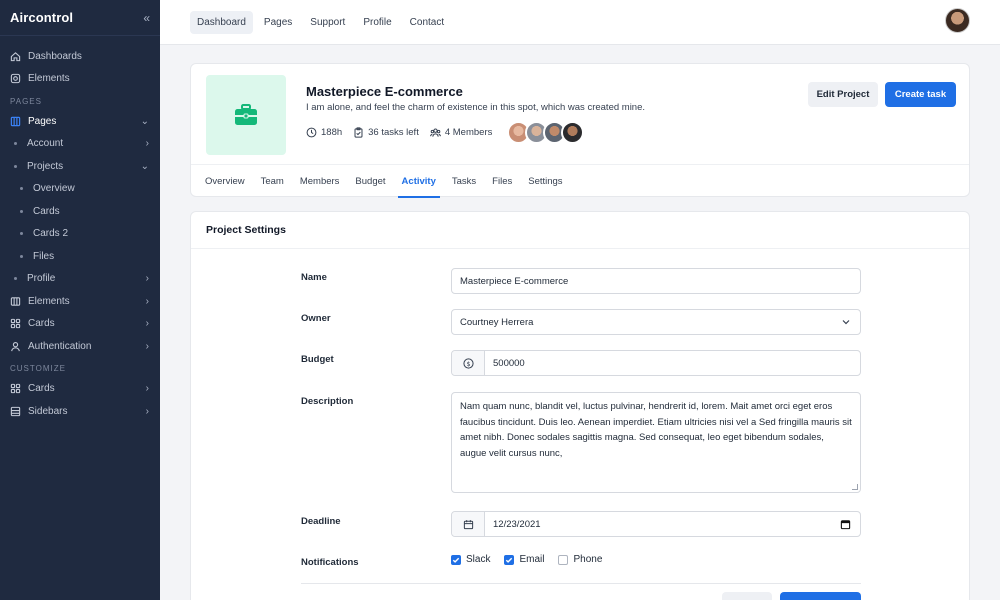  I want to click on name-value: Masterpiece E-commerce, so click(514, 281).